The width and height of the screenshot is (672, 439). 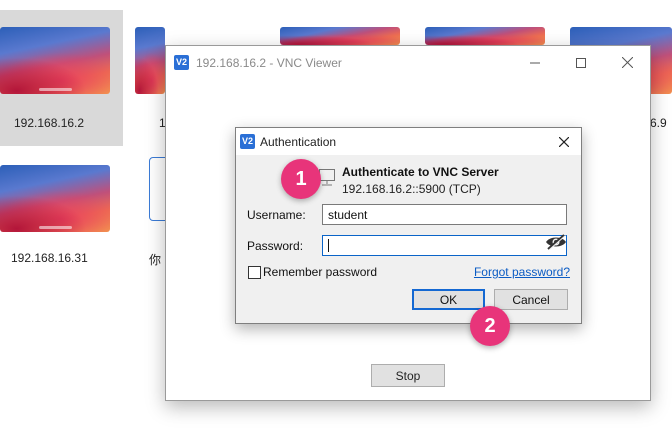 I want to click on cancel-button: Cancel, so click(x=531, y=299).